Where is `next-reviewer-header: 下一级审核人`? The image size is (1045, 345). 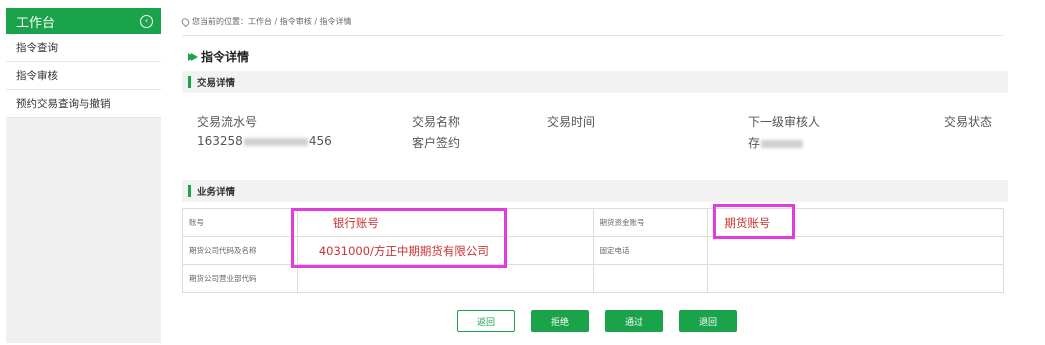 next-reviewer-header: 下一级审核人 is located at coordinates (784, 122).